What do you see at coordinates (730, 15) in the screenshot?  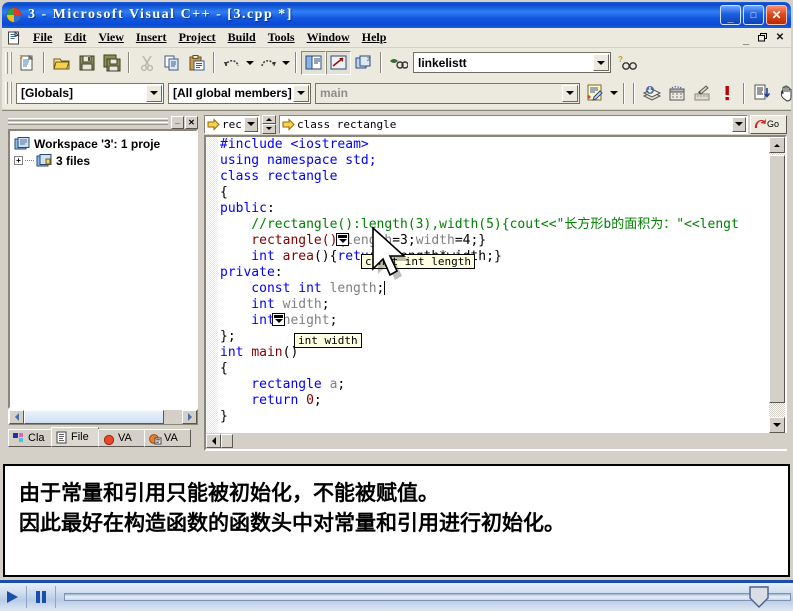 I see `minimize-button: _` at bounding box center [730, 15].